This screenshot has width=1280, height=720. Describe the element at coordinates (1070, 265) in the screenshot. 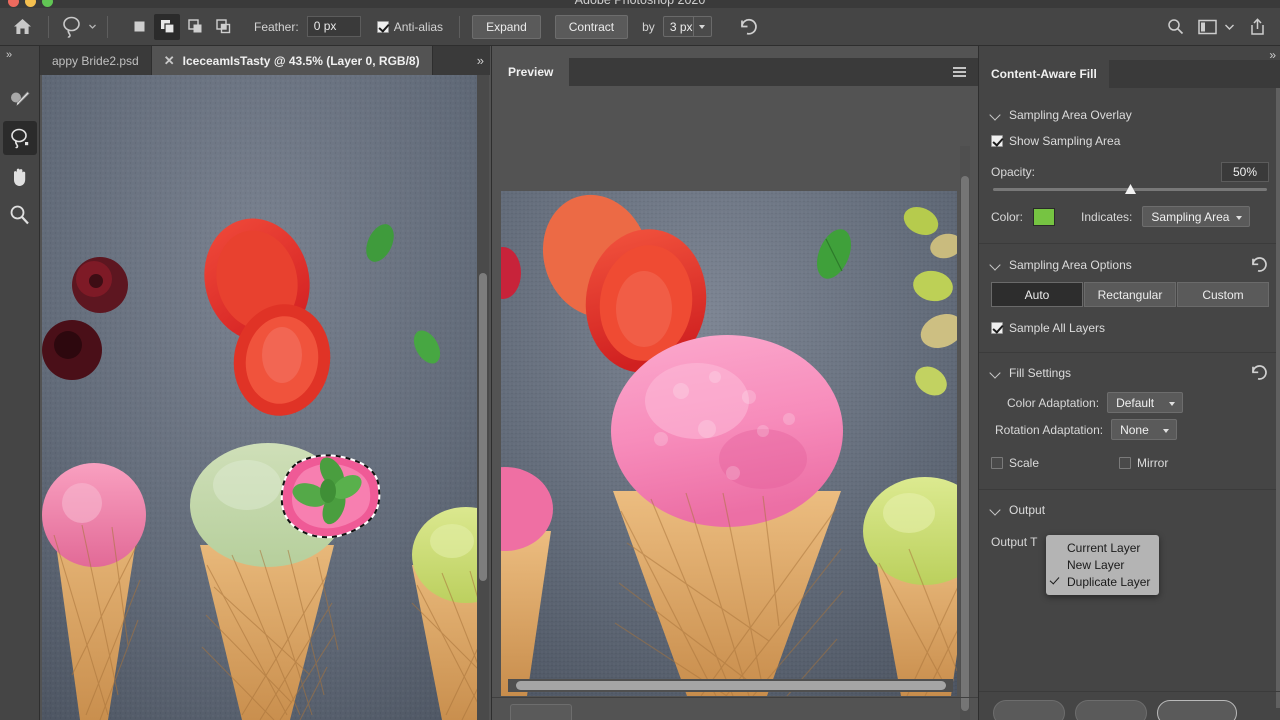

I see `section-title: Sampling Area Options` at that location.